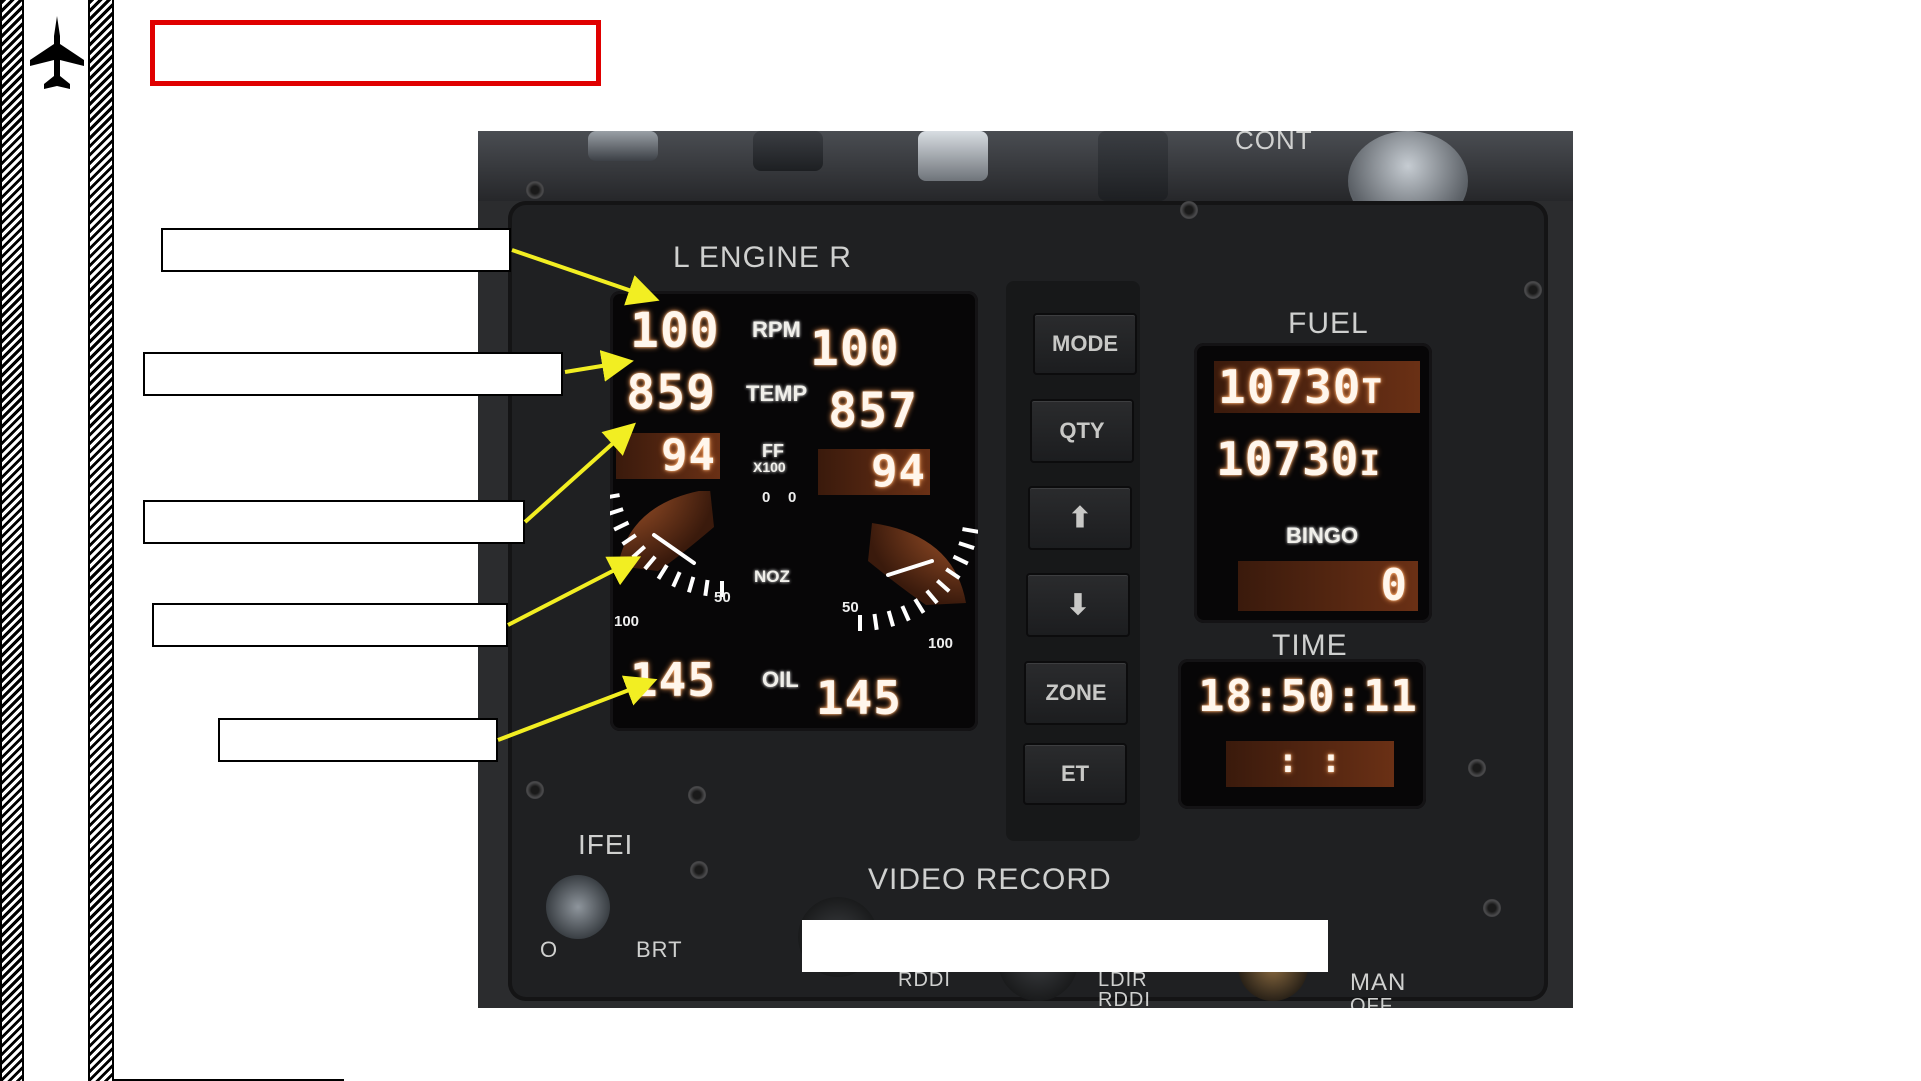 The image size is (1921, 1081). I want to click on fuel-total-value: 10730I, so click(1315, 459).